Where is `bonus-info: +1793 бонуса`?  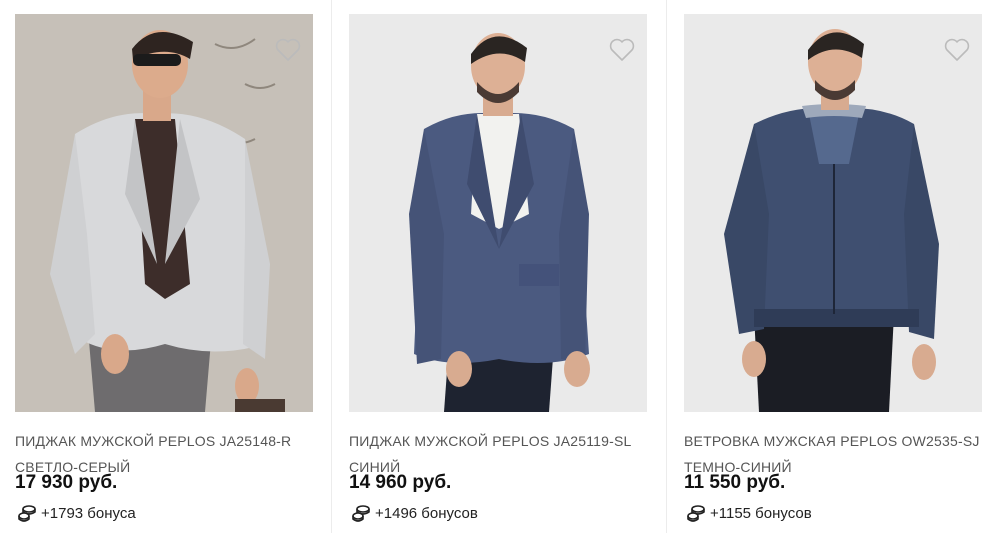 bonus-info: +1793 бонуса is located at coordinates (76, 513).